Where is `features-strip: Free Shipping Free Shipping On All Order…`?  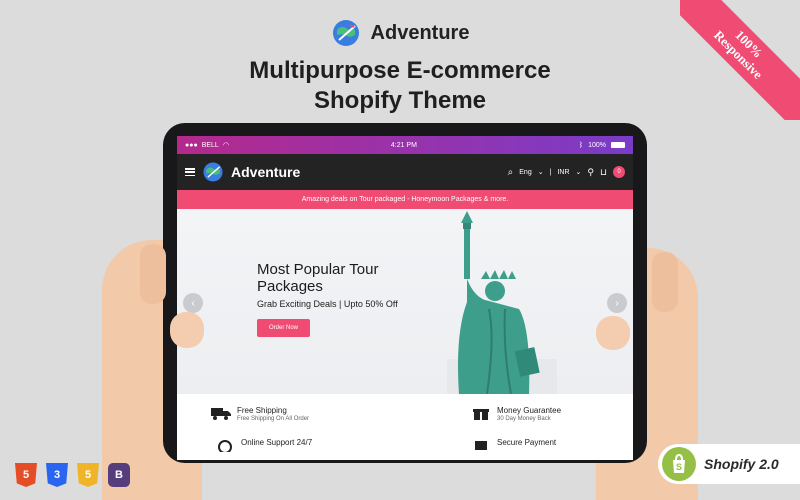
features-strip: Free Shipping Free Shipping On All Order… is located at coordinates (405, 427).